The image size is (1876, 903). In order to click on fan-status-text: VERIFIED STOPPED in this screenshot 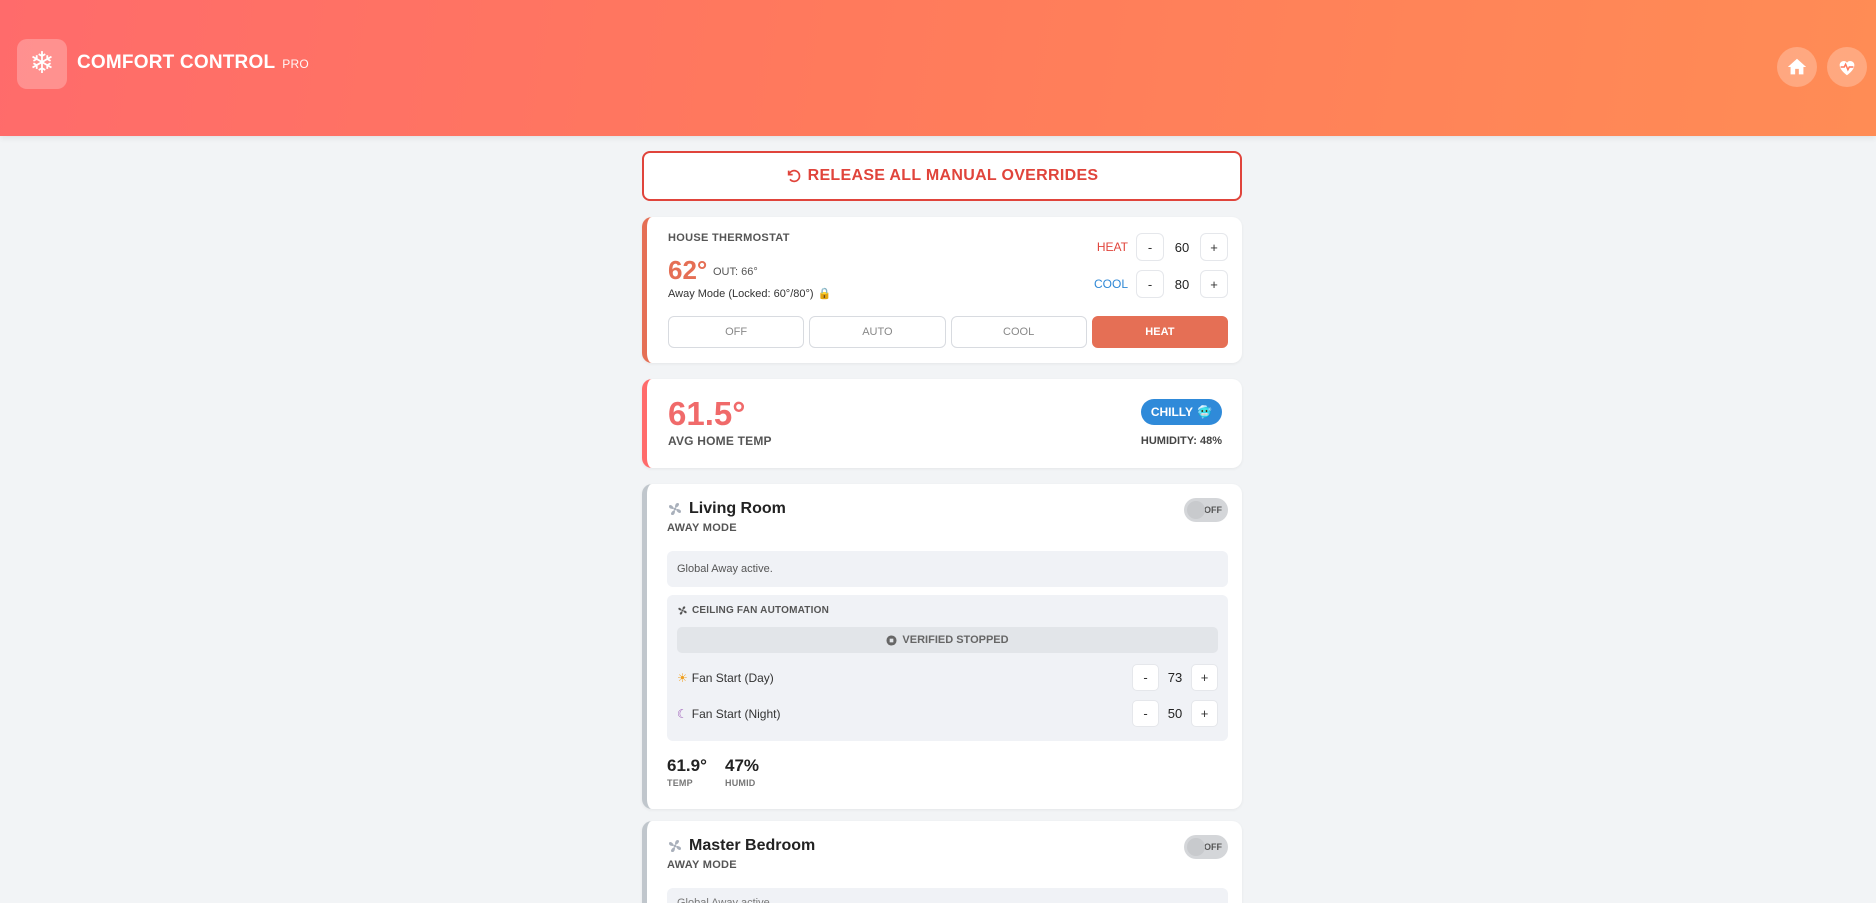, I will do `click(955, 640)`.